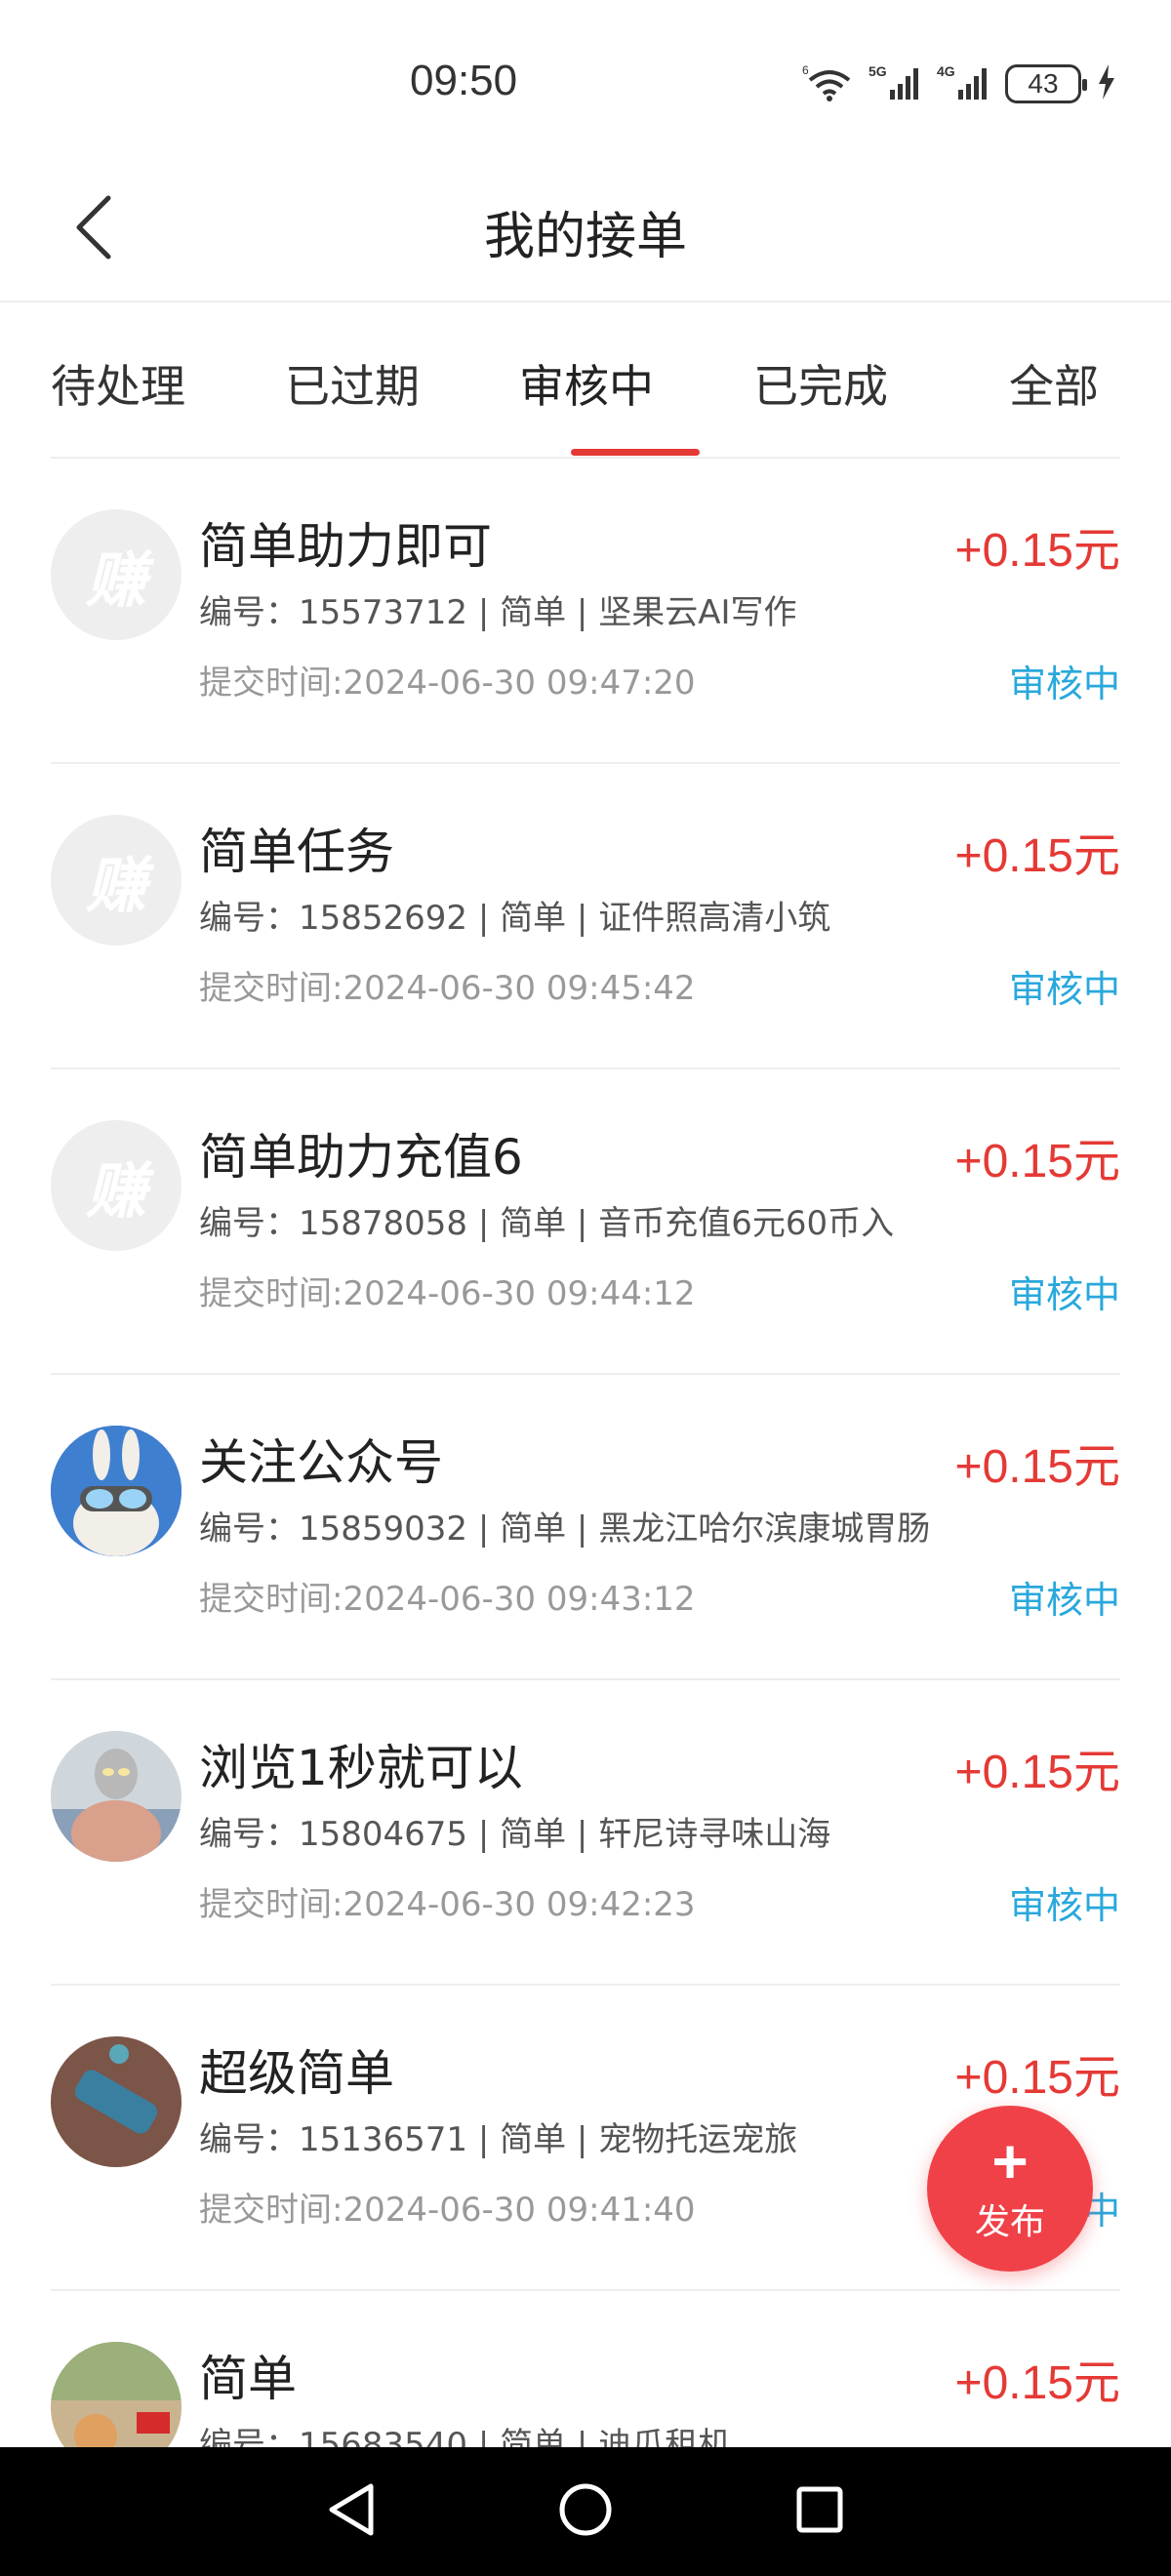 The width and height of the screenshot is (1171, 2576). I want to click on order-title: 关注公众号, so click(321, 1462).